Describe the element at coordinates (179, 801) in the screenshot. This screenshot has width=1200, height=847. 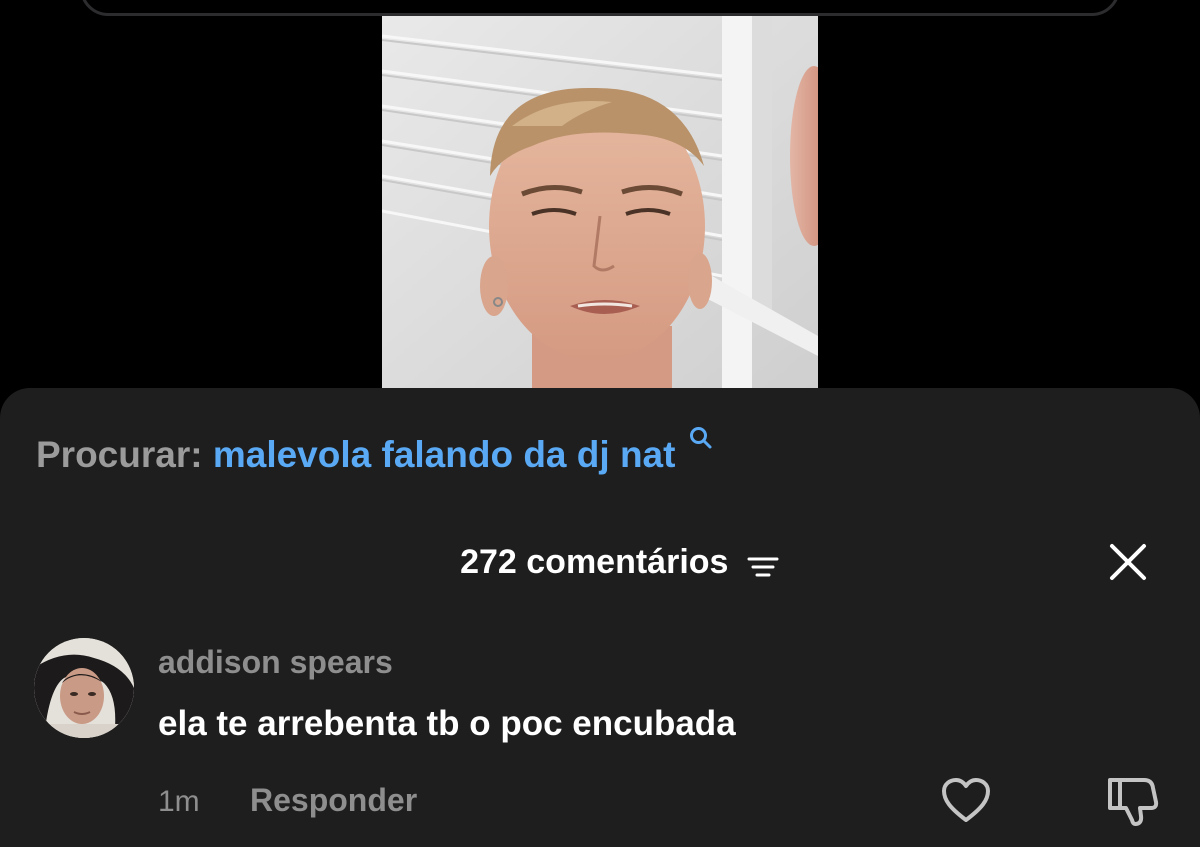
I see `comment-timestamp: 1m` at that location.